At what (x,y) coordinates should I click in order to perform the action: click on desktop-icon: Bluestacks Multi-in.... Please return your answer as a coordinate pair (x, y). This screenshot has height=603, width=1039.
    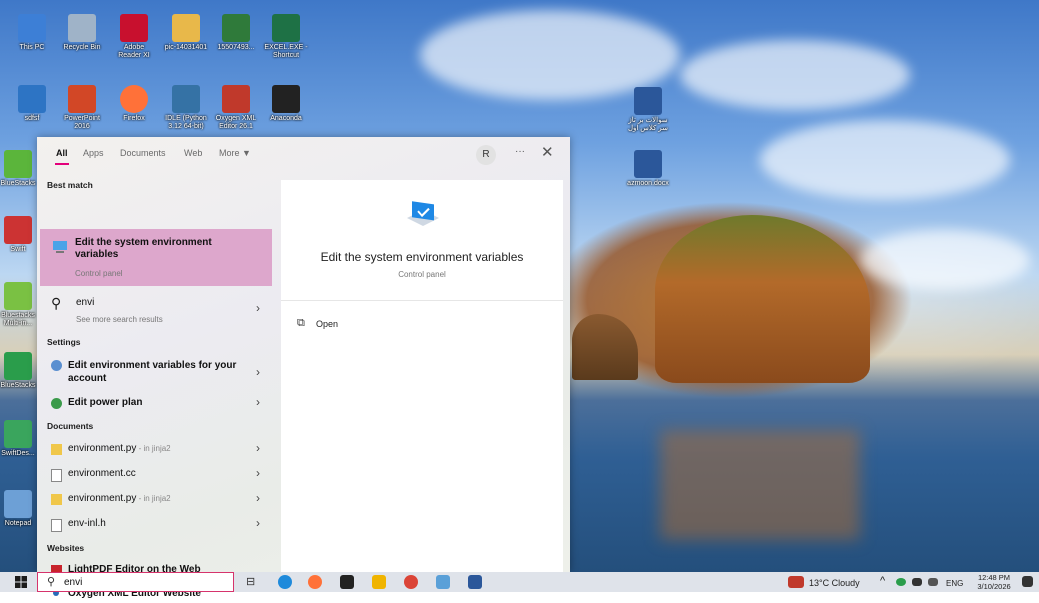
    Looking at the image, I should click on (18, 305).